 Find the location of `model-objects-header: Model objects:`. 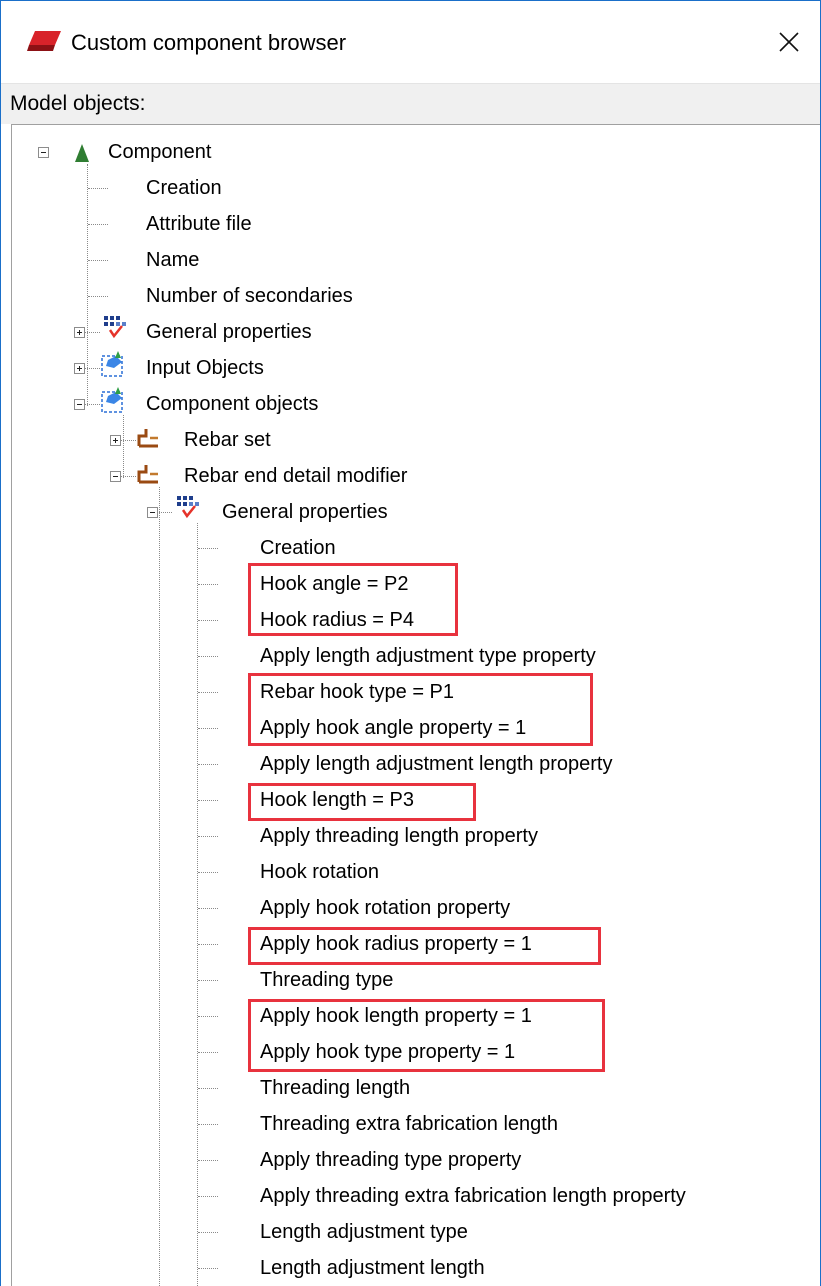

model-objects-header: Model objects: is located at coordinates (410, 103).